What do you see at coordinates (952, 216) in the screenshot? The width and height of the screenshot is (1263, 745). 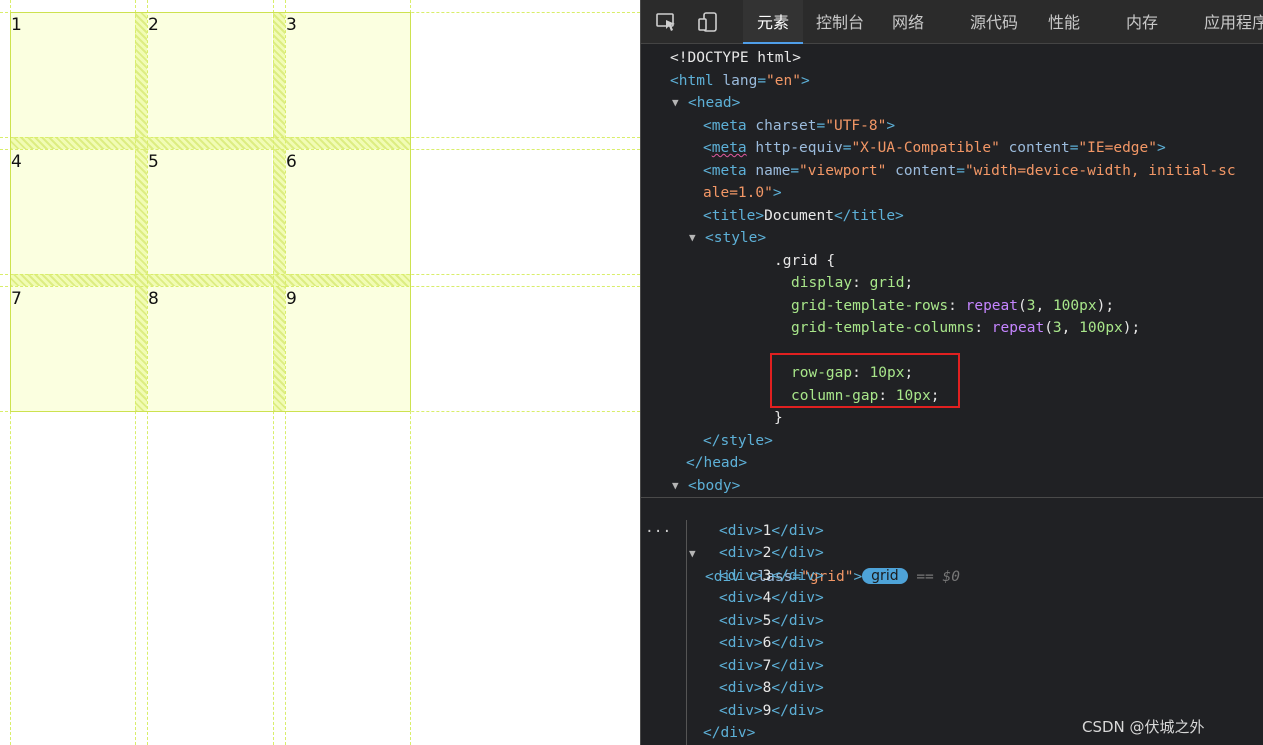 I see `dom-node-title: <title>Document</title>` at bounding box center [952, 216].